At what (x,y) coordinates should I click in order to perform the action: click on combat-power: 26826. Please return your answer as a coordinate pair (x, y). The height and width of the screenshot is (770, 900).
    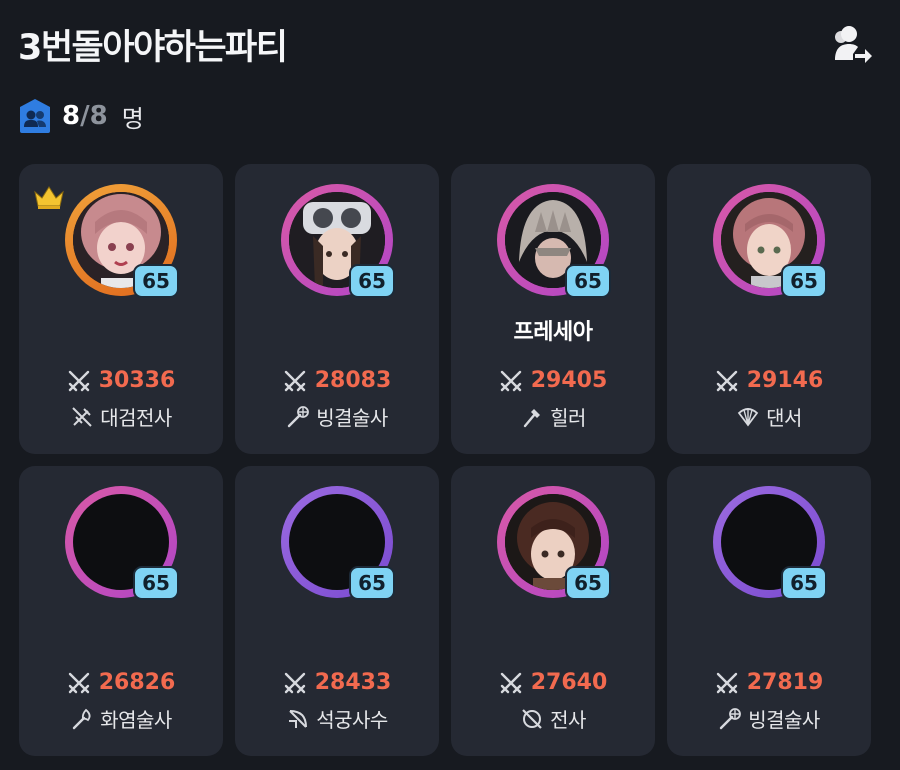
    Looking at the image, I should click on (121, 682).